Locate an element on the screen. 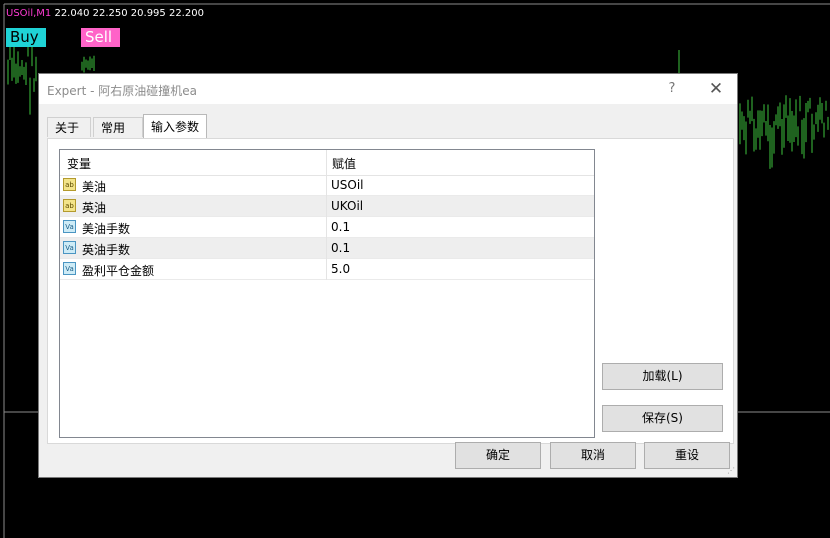 The height and width of the screenshot is (538, 830). column-header-variable: 变量 is located at coordinates (79, 163).